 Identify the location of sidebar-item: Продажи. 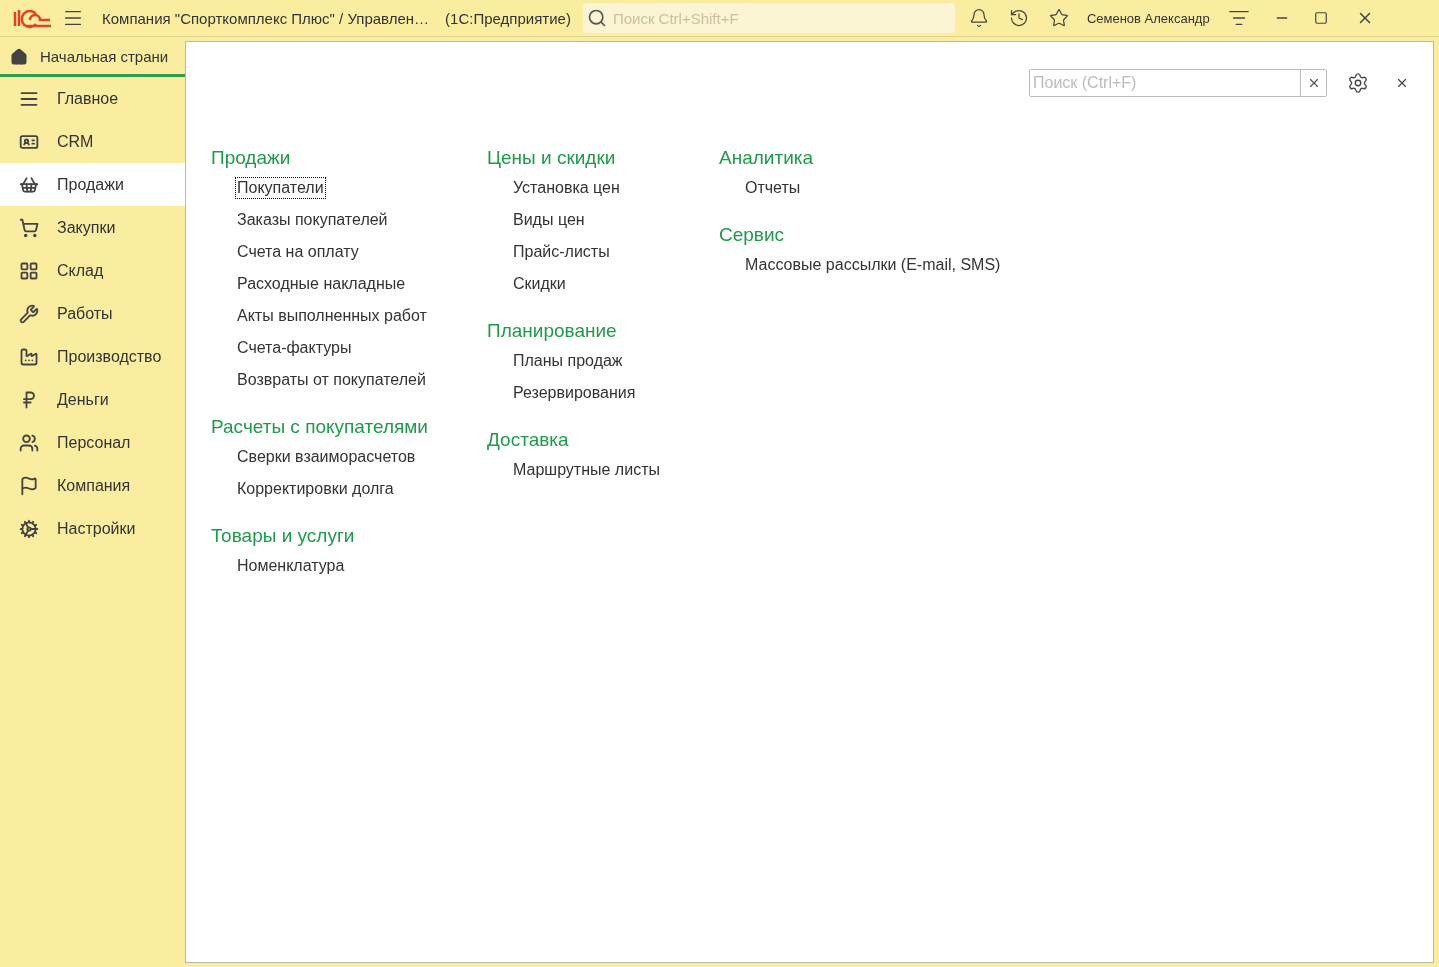
(92, 184).